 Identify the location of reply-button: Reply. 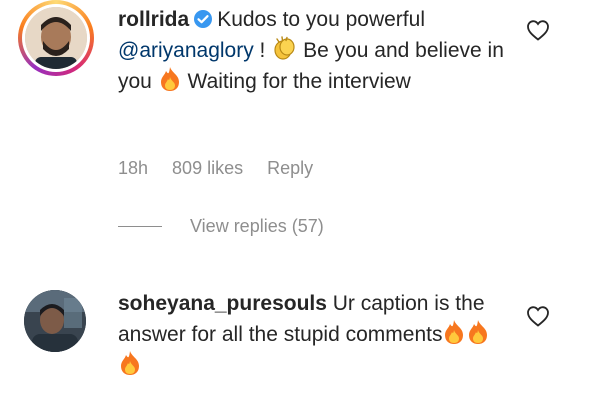
(290, 168).